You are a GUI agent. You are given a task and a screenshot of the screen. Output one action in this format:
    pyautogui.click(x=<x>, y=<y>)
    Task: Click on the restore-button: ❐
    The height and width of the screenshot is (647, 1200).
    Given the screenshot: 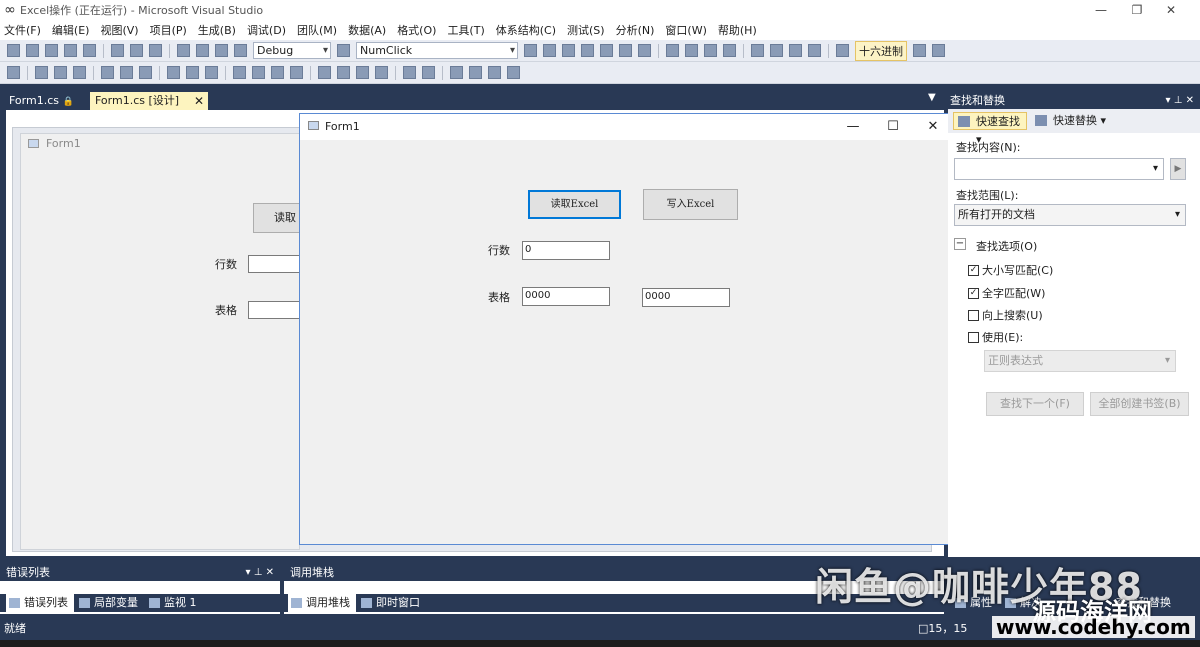 What is the action you would take?
    pyautogui.click(x=1137, y=10)
    